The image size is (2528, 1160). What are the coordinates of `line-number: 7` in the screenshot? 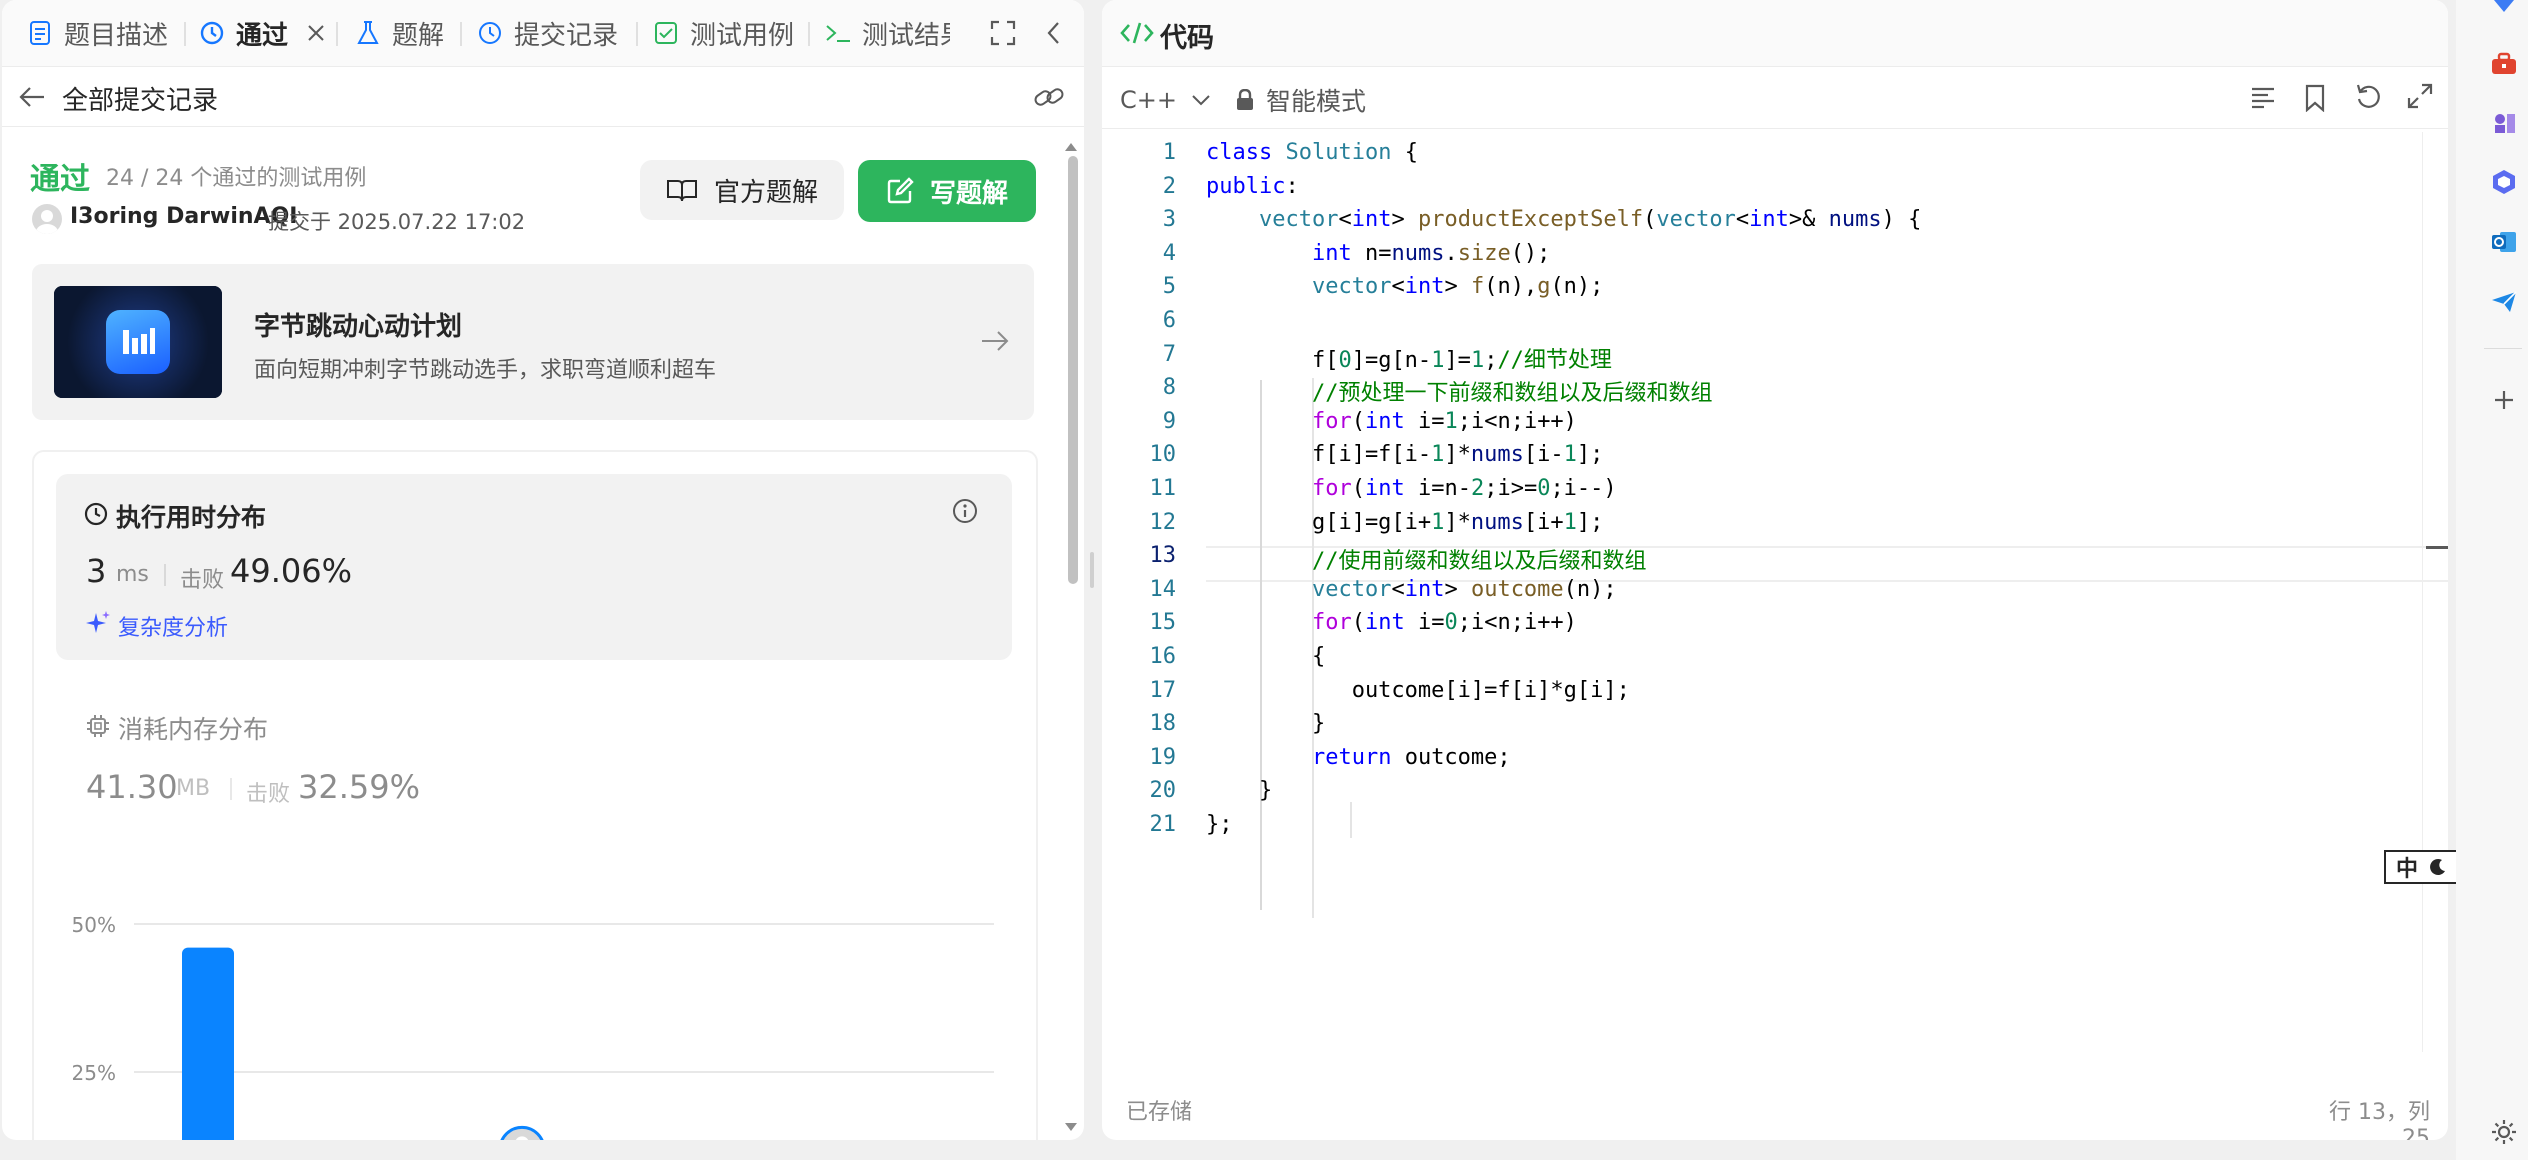 It's located at (1169, 354).